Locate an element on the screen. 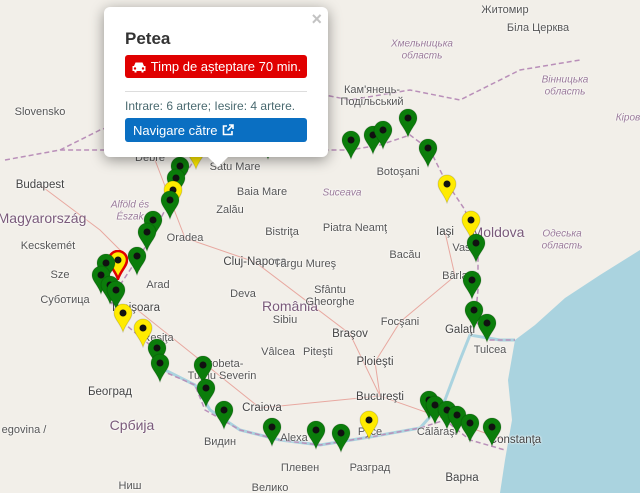  place-label: Magyarország is located at coordinates (43, 218).